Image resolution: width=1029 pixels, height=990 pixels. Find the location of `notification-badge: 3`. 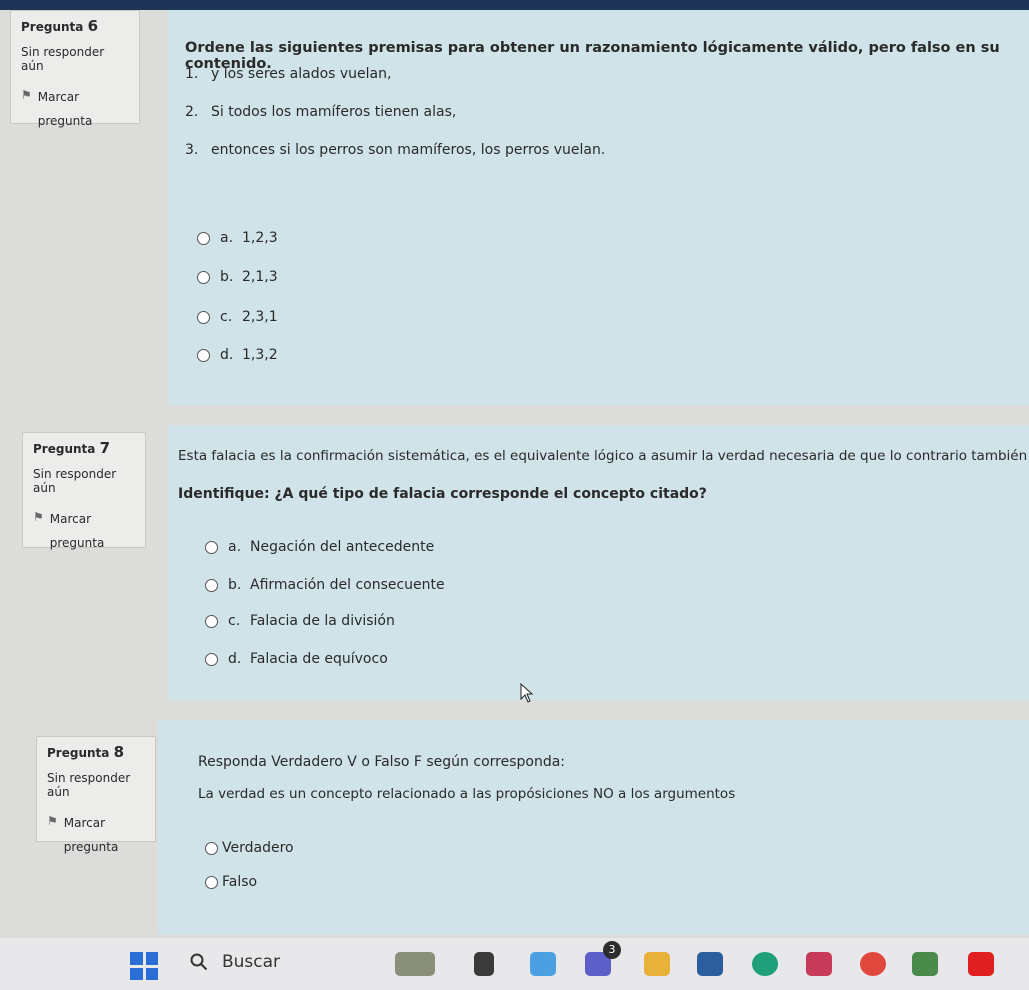

notification-badge: 3 is located at coordinates (612, 950).